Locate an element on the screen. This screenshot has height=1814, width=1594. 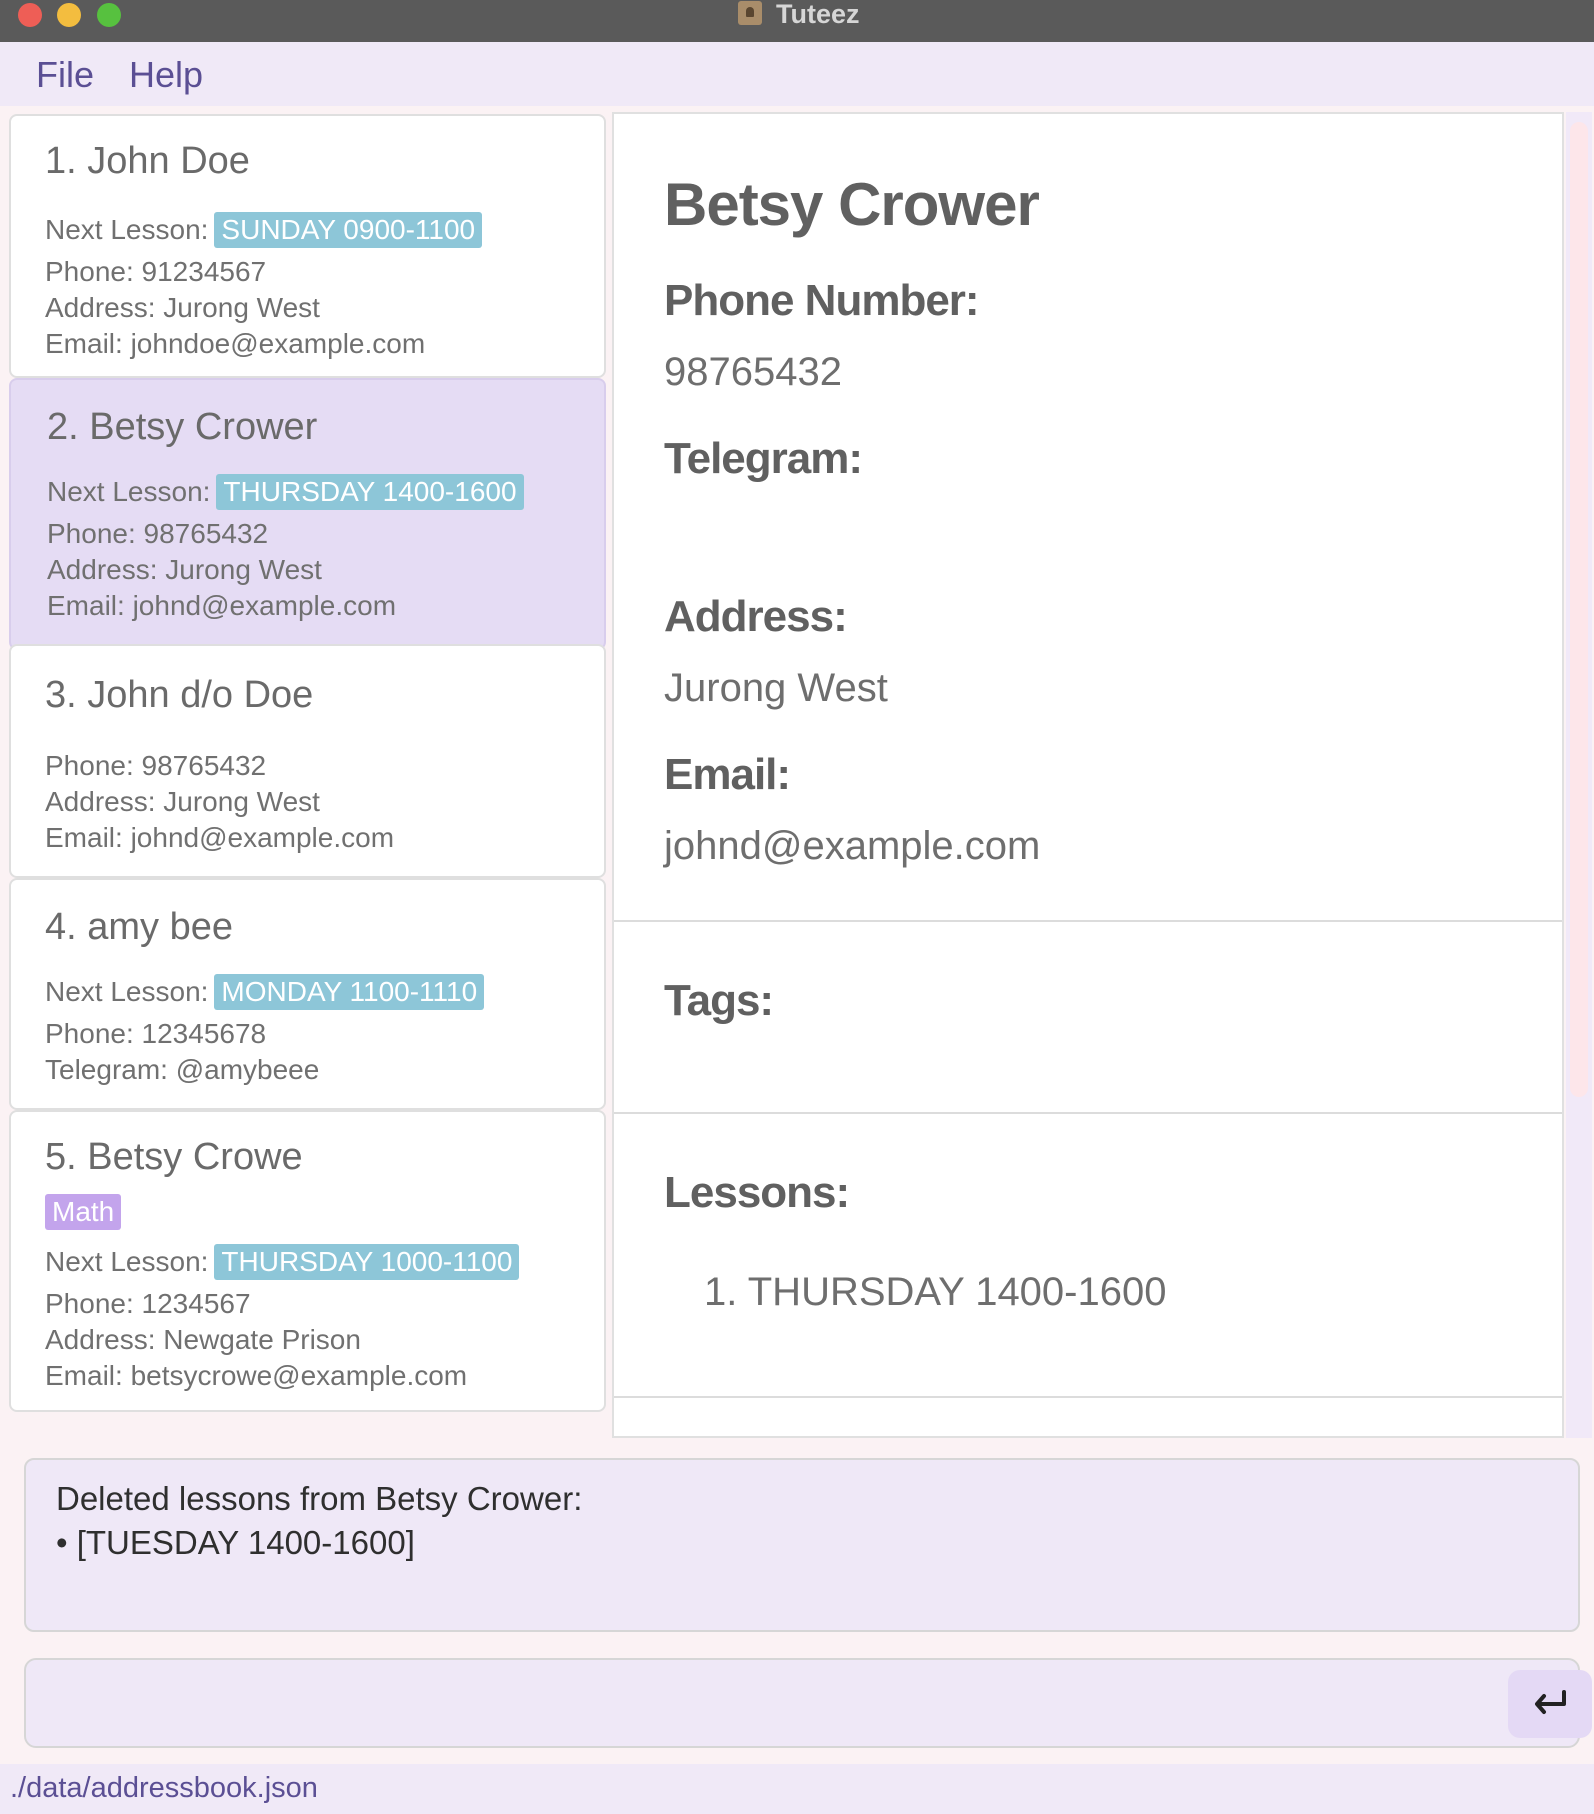
detail-name: Betsy Crower is located at coordinates (852, 204).